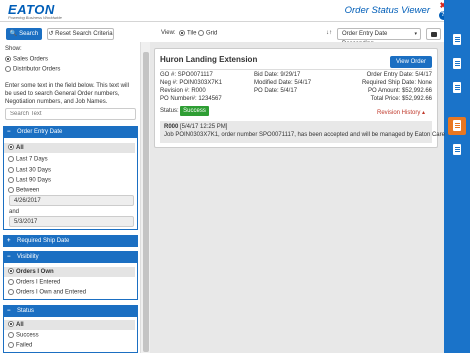 This screenshot has width=470, height=353. I want to click on status-badge: Success, so click(194, 111).